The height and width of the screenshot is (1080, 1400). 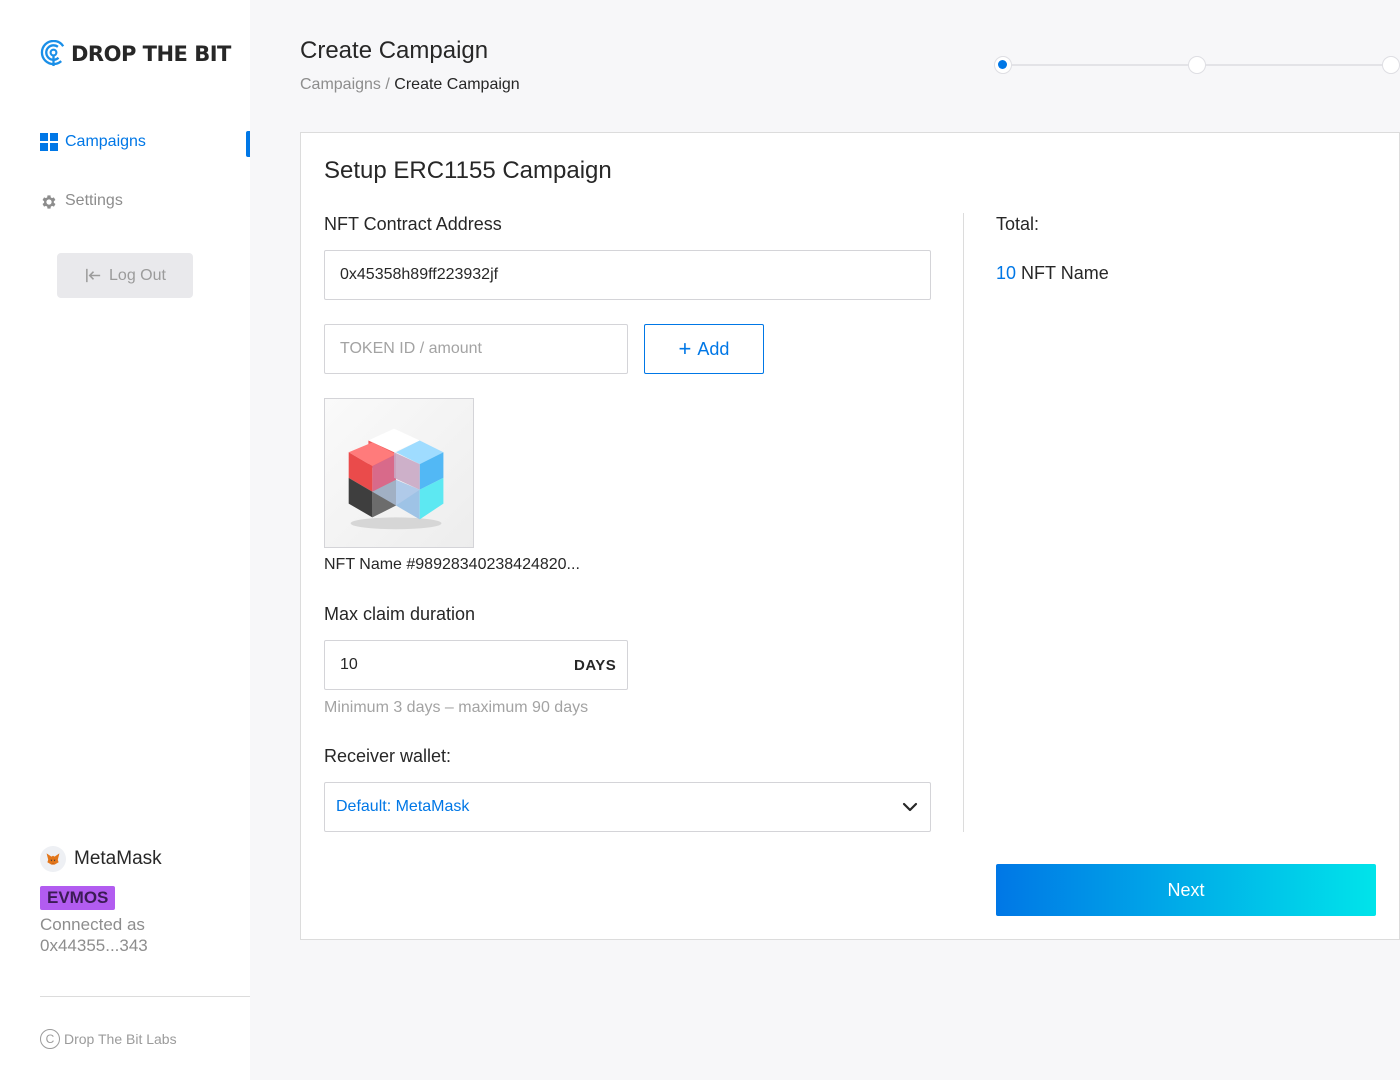 I want to click on brand-logo: DROP THE BIT, so click(x=135, y=53).